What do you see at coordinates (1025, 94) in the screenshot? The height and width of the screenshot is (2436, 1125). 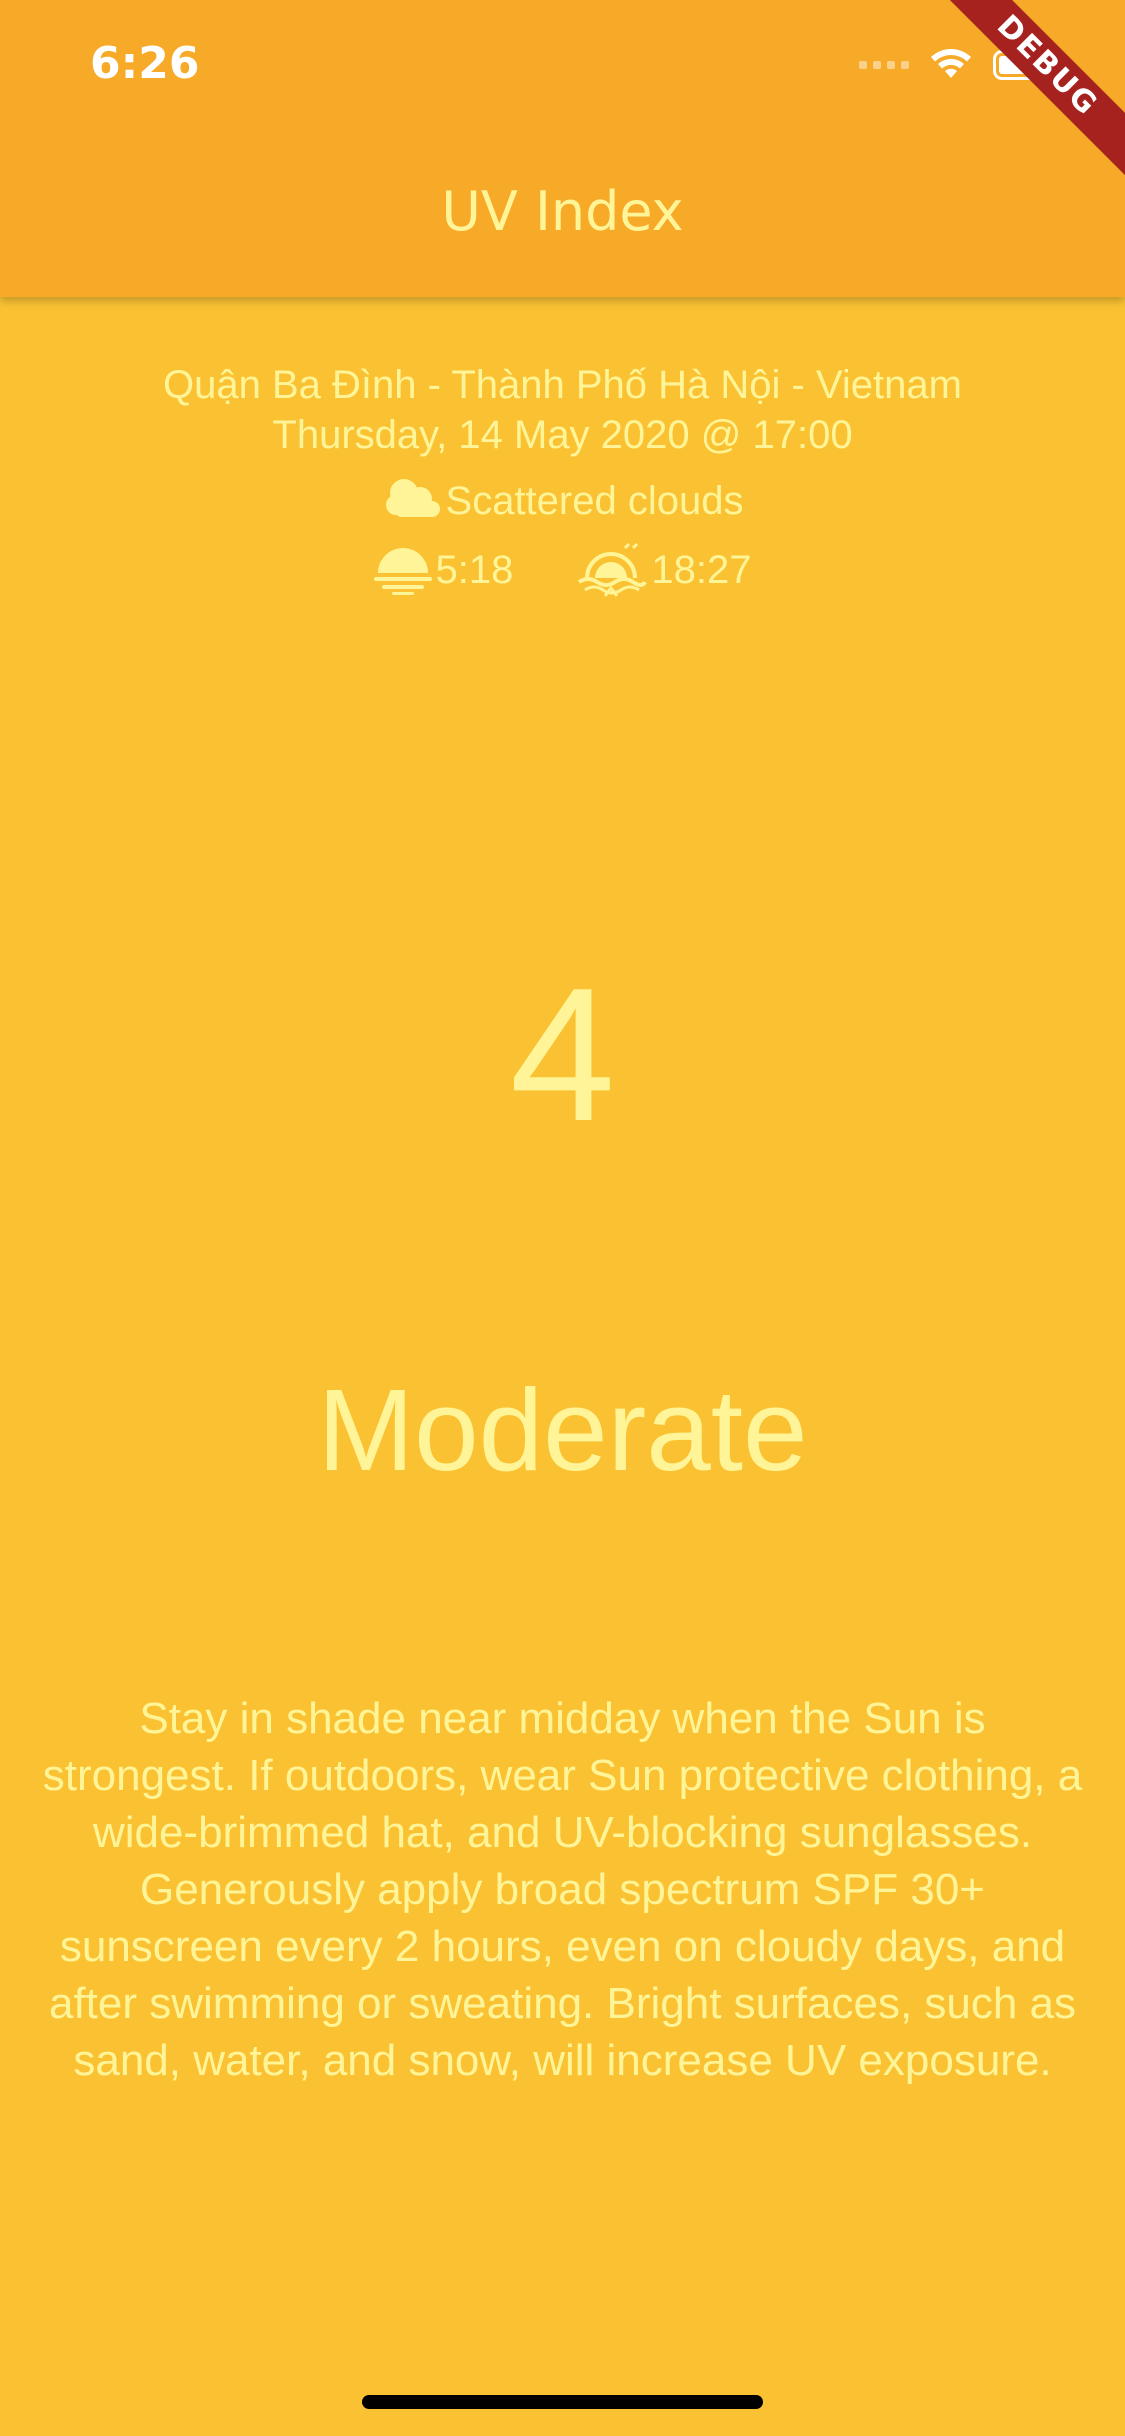 I see `debug-banner-label: DEBUG` at bounding box center [1025, 94].